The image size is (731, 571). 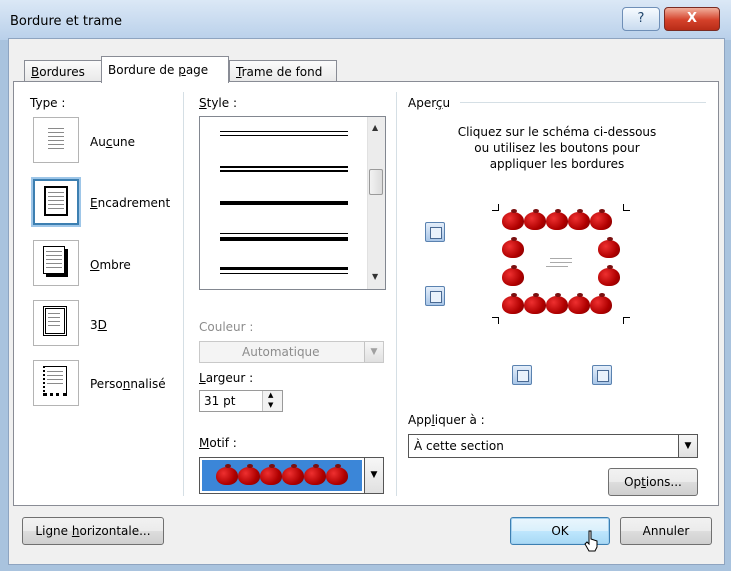 I want to click on couleur-label: Couleur :, so click(x=226, y=327).